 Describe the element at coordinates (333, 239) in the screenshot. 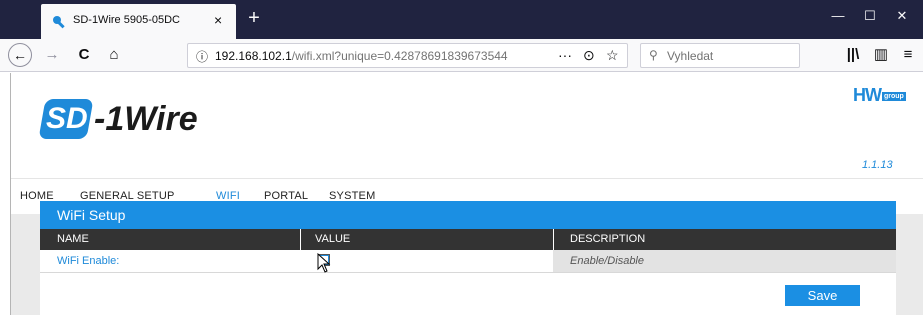

I see `column-header-value: VALUE` at that location.